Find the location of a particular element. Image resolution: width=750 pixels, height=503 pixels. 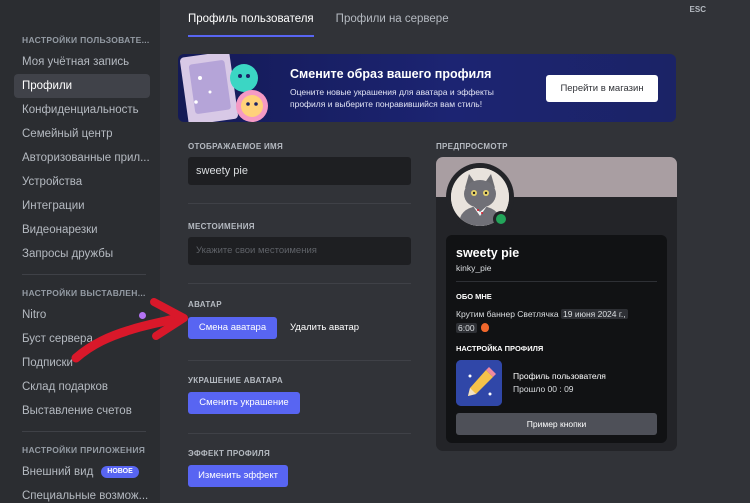

preview-display-name: sweety pie is located at coordinates (488, 253).